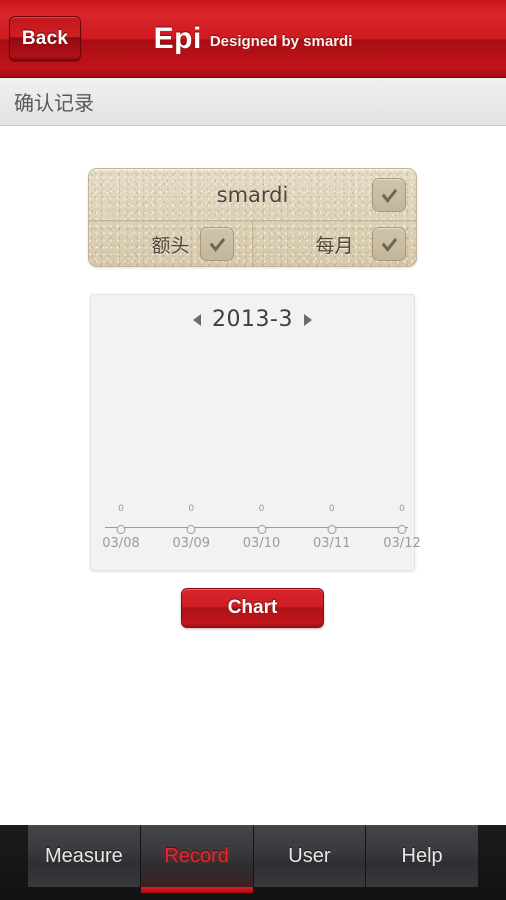 This screenshot has height=900, width=506. I want to click on chart-x-tick-label: 03/08, so click(121, 543).